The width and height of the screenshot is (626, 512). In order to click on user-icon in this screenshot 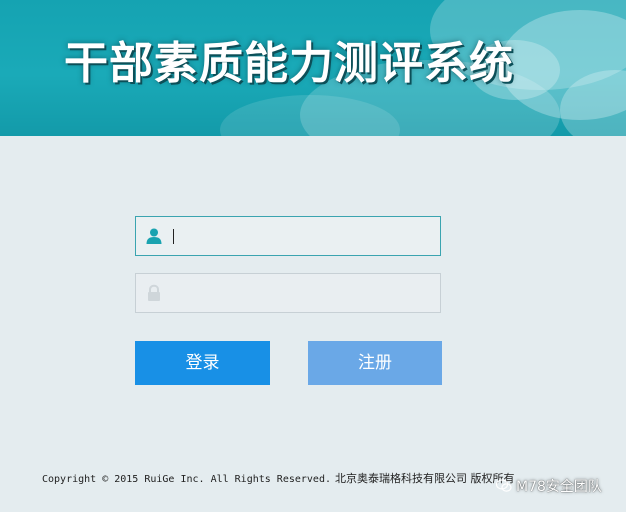, I will do `click(154, 236)`.